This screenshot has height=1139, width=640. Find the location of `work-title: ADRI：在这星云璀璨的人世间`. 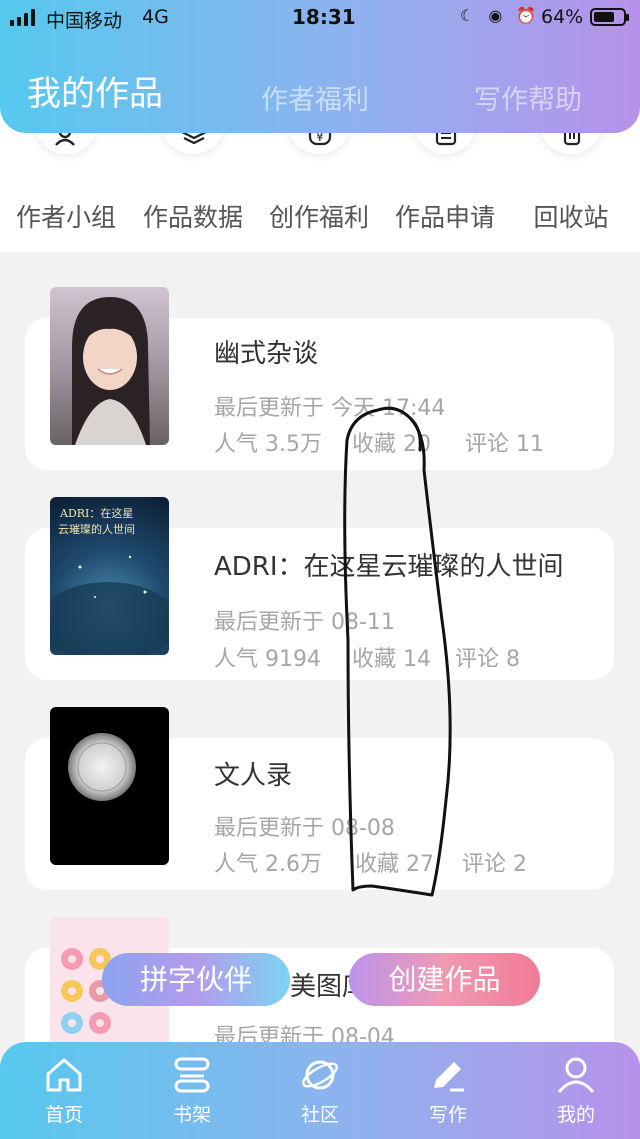

work-title: ADRI：在这星云璀璨的人世间 is located at coordinates (389, 564).